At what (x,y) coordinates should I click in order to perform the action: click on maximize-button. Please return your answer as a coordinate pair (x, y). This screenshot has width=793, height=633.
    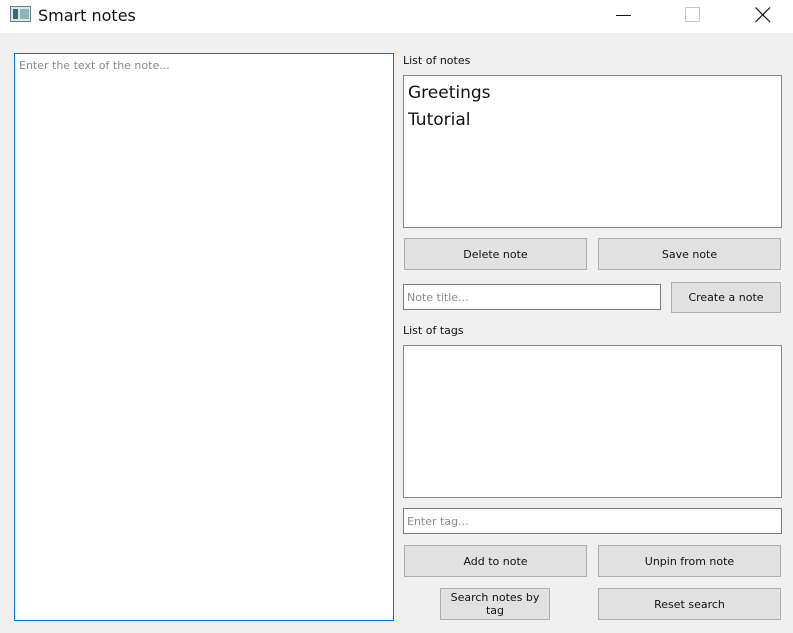
    Looking at the image, I should click on (693, 15).